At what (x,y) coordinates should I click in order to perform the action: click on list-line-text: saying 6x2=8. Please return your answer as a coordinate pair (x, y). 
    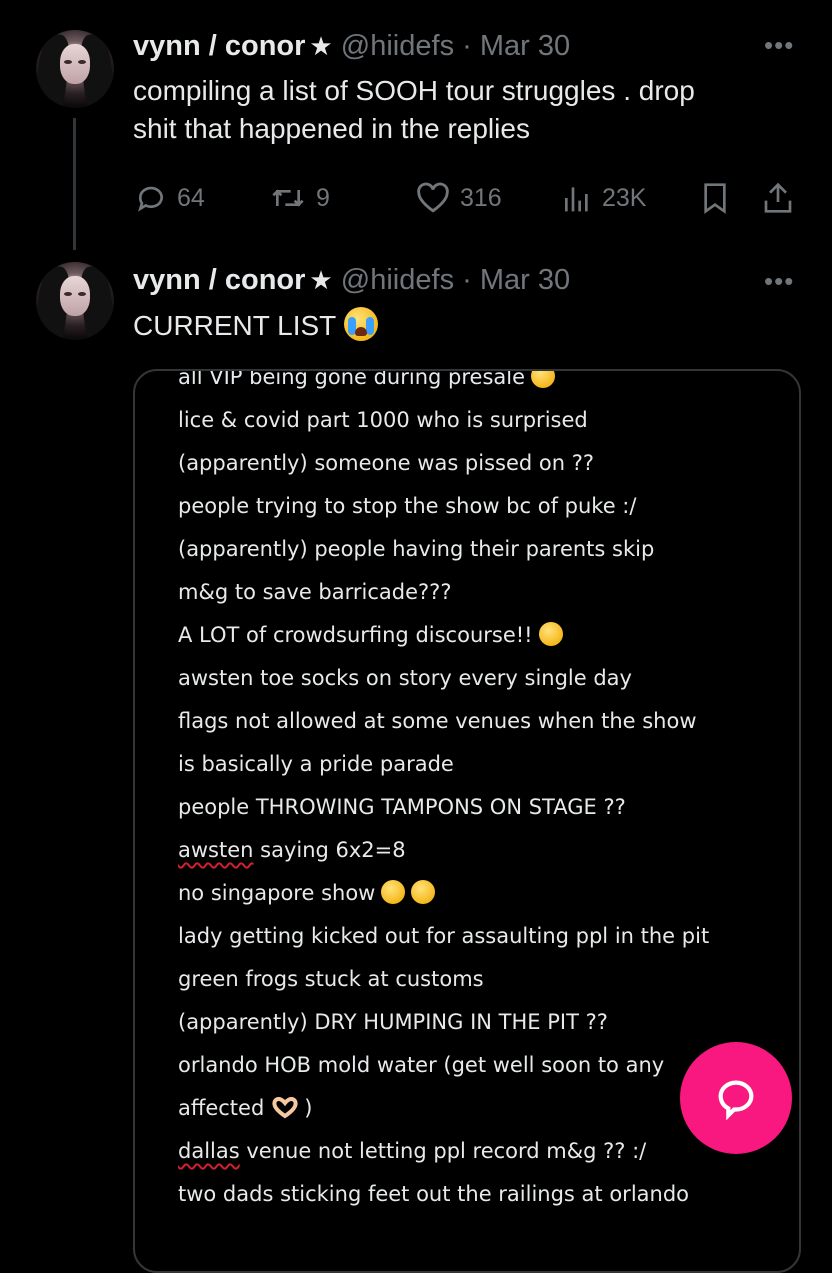
    Looking at the image, I should click on (329, 850).